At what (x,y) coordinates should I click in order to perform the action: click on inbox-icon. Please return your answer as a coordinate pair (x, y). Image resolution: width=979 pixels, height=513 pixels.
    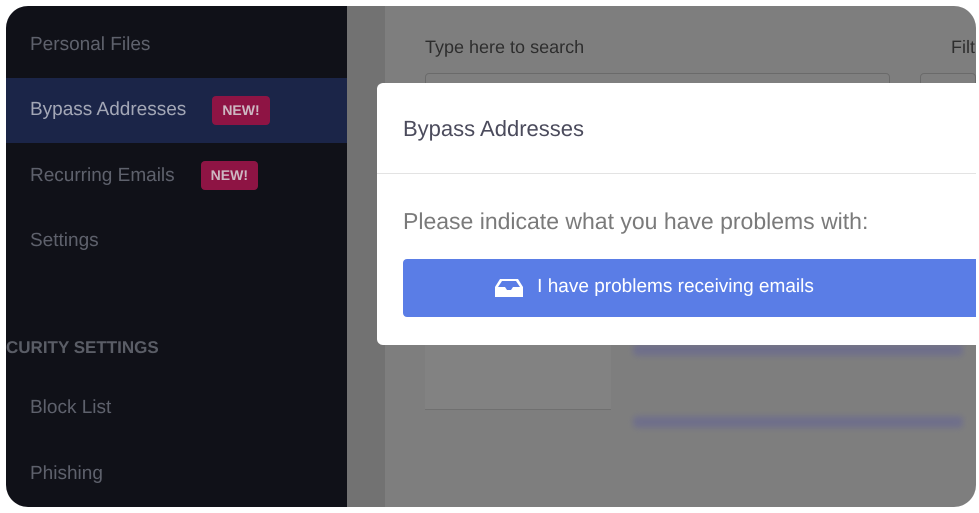
    Looking at the image, I should click on (509, 288).